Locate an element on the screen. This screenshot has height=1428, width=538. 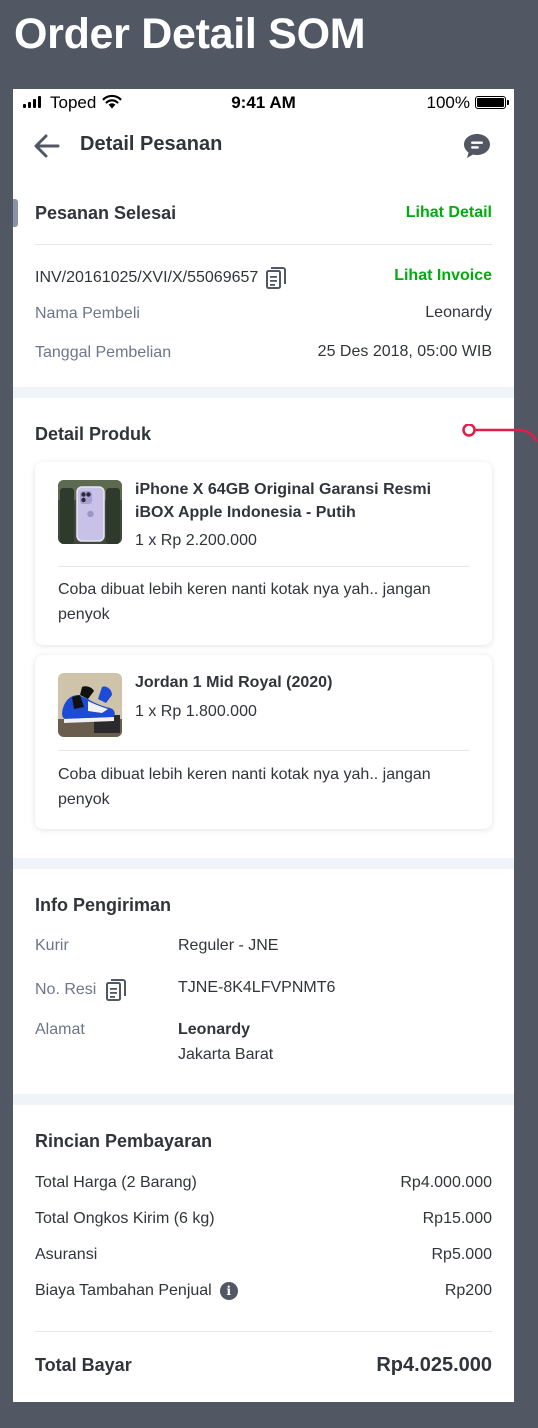
invoice-number: INV/20161025/XVI/X/55069657 is located at coordinates (147, 277).